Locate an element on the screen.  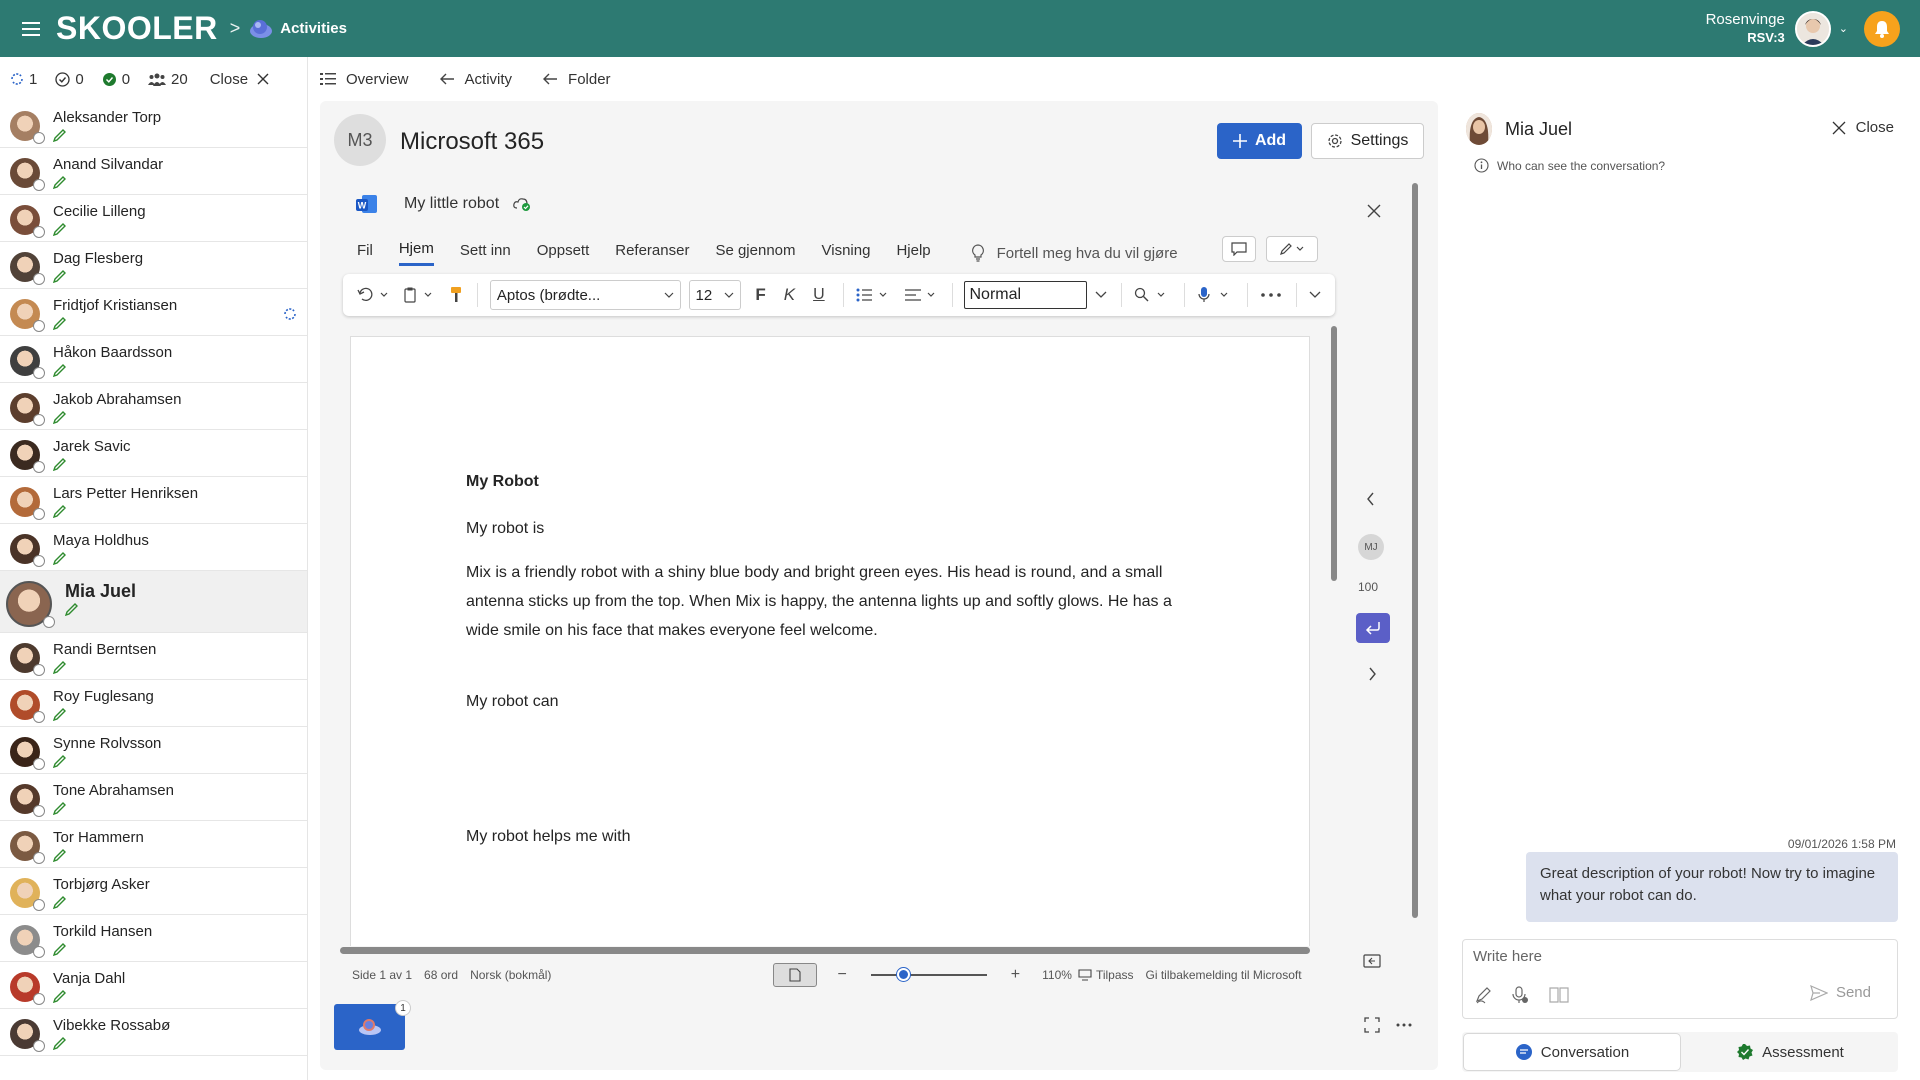
student-row: Mia Juel is located at coordinates (153, 602).